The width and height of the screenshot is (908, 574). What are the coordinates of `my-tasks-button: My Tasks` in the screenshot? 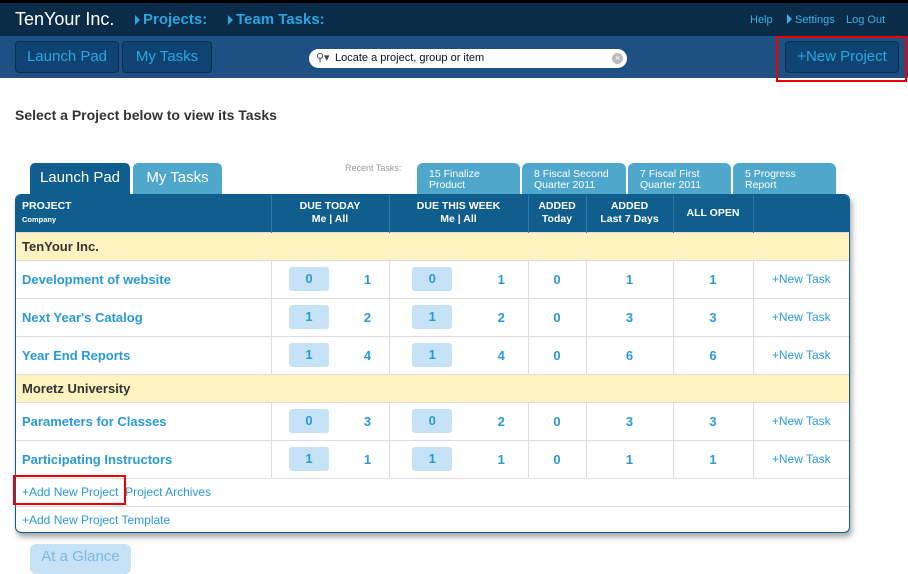 It's located at (167, 57).